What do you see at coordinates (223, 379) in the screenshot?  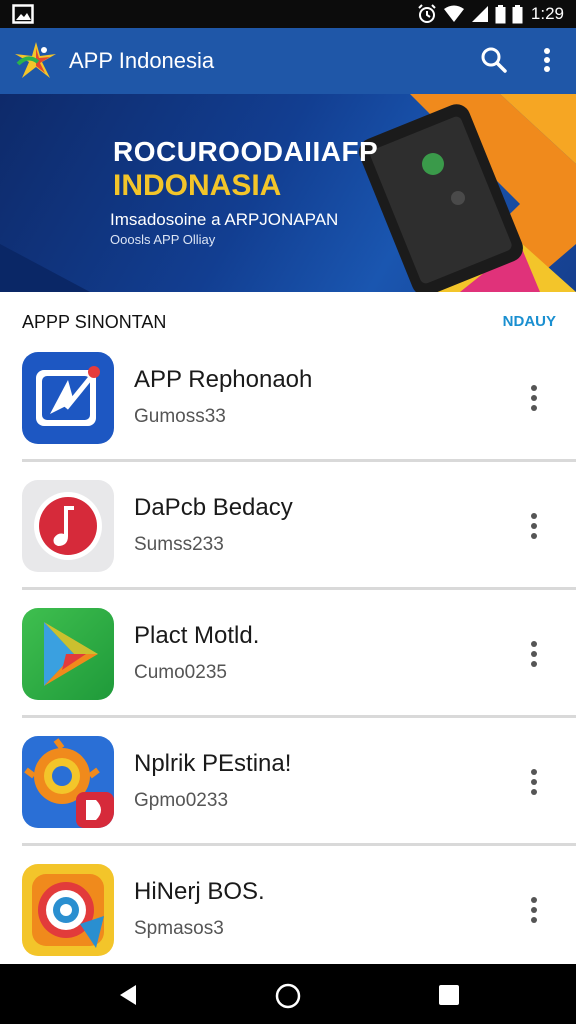 I see `app-name: APP Rephonaoh` at bounding box center [223, 379].